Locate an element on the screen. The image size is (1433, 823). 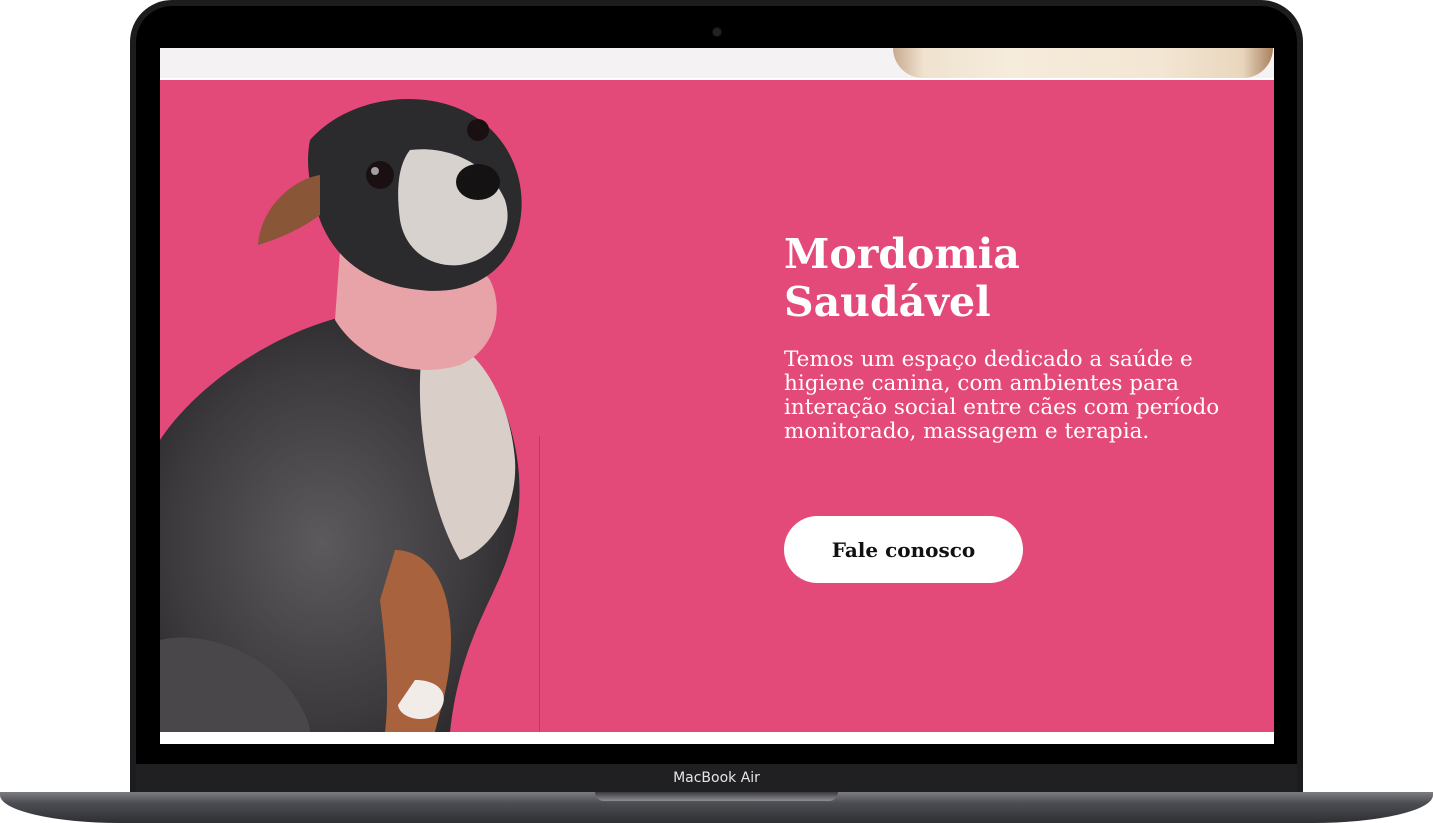
hero-title-line-2: Saudável is located at coordinates (887, 302).